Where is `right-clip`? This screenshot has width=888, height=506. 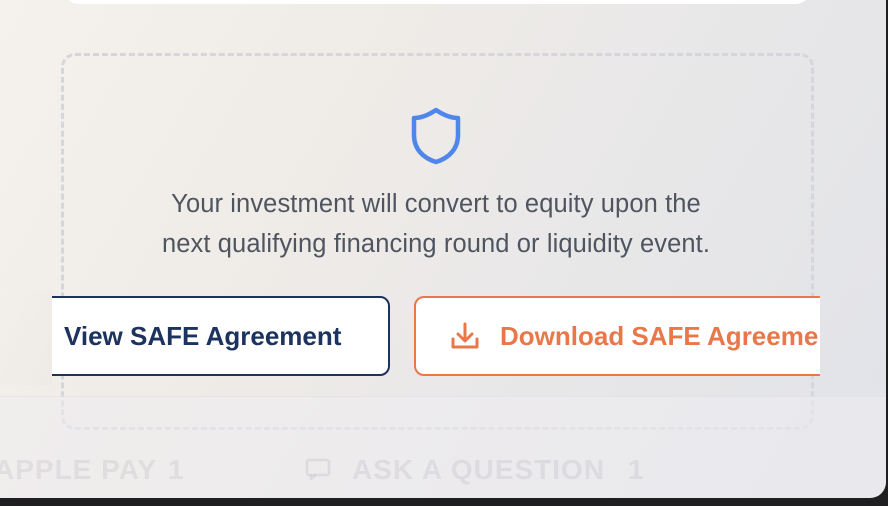 right-clip is located at coordinates (853, 337).